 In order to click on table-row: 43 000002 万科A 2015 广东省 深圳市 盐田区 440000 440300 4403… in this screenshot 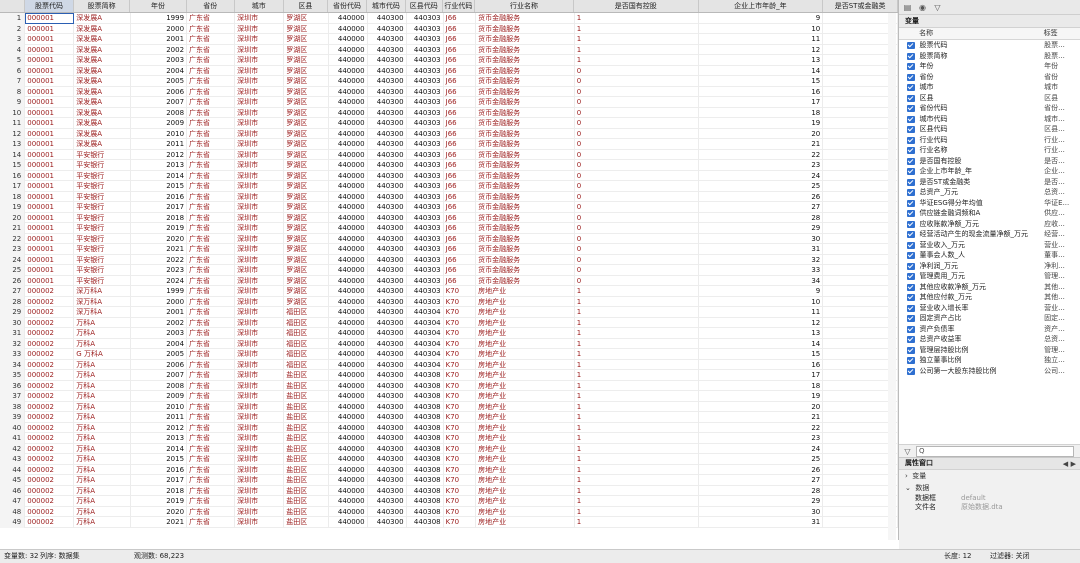, I will do `click(449, 459)`.